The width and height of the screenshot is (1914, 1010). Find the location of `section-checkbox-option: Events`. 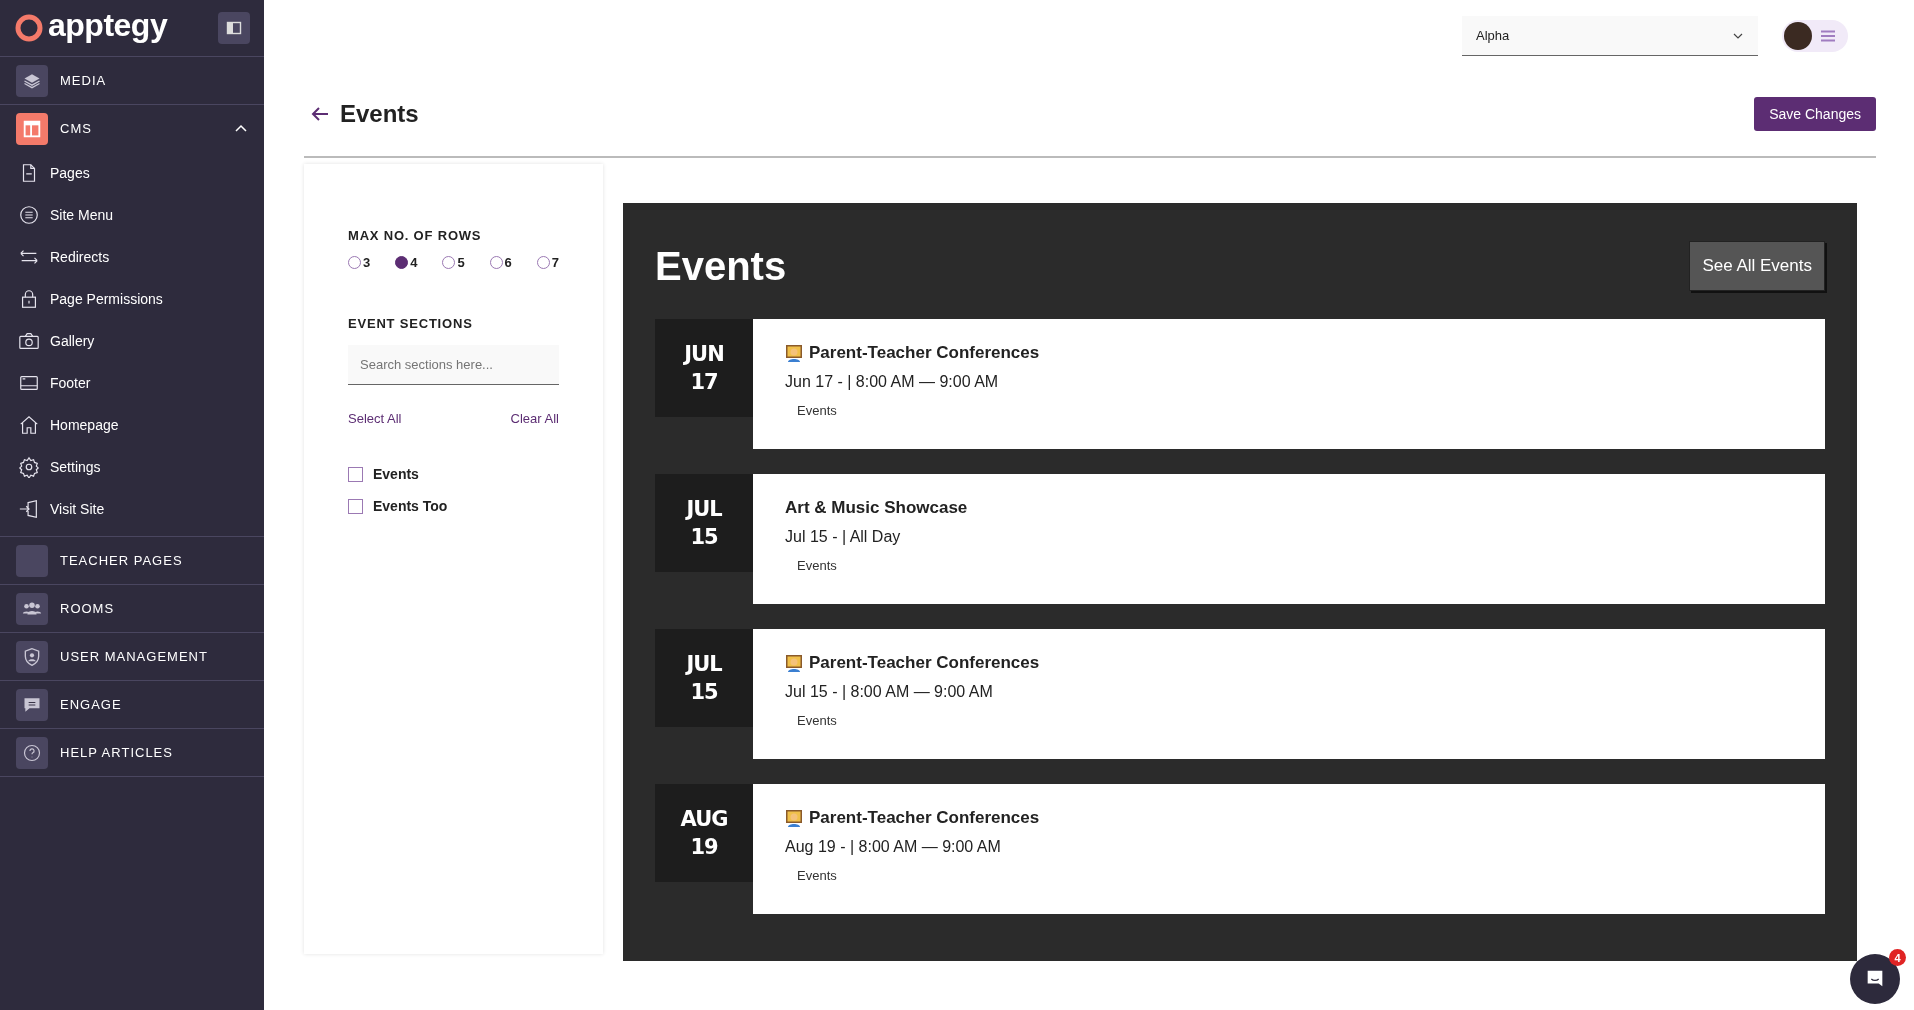

section-checkbox-option: Events is located at coordinates (453, 474).